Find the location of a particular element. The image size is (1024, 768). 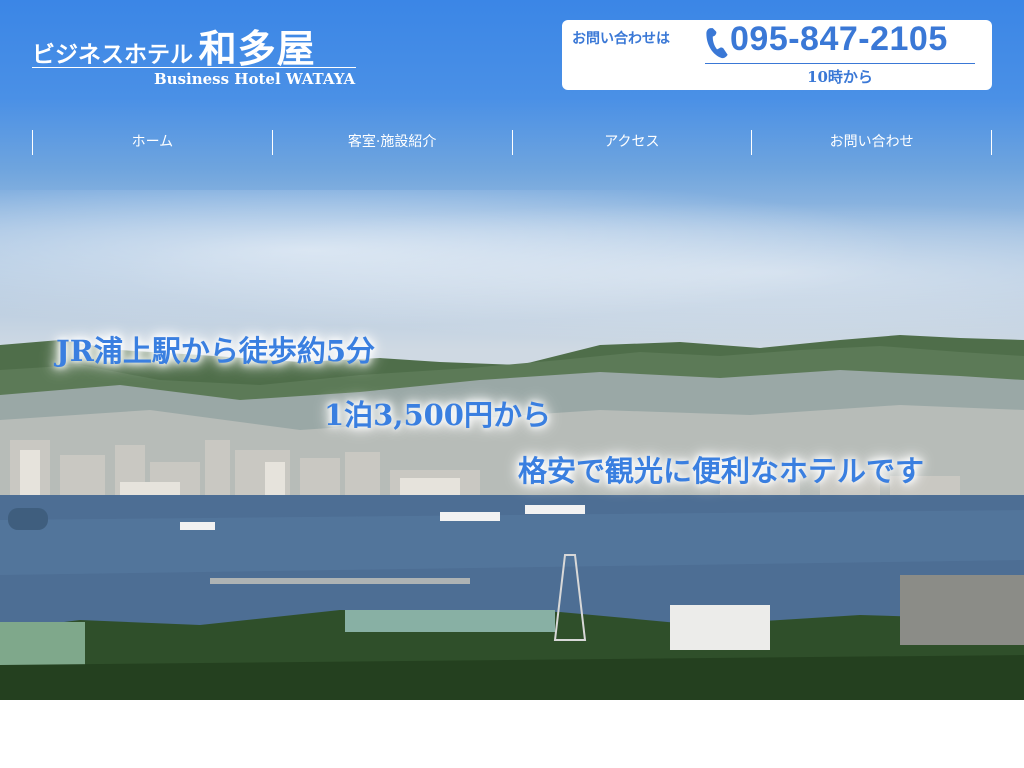

phone-icon is located at coordinates (717, 43).